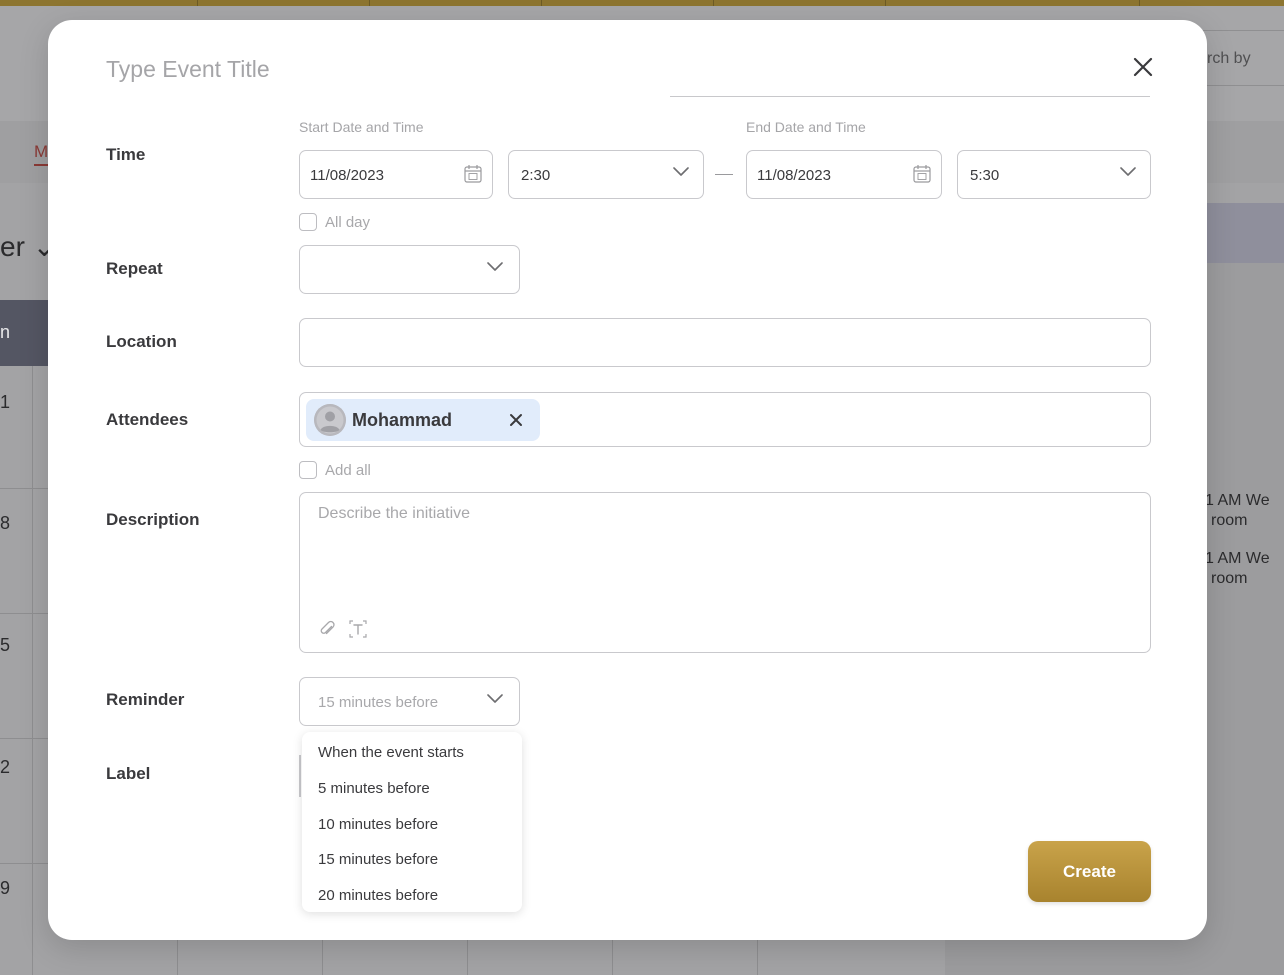 The image size is (1284, 975). Describe the element at coordinates (406, 69) in the screenshot. I see `event-title-input` at that location.